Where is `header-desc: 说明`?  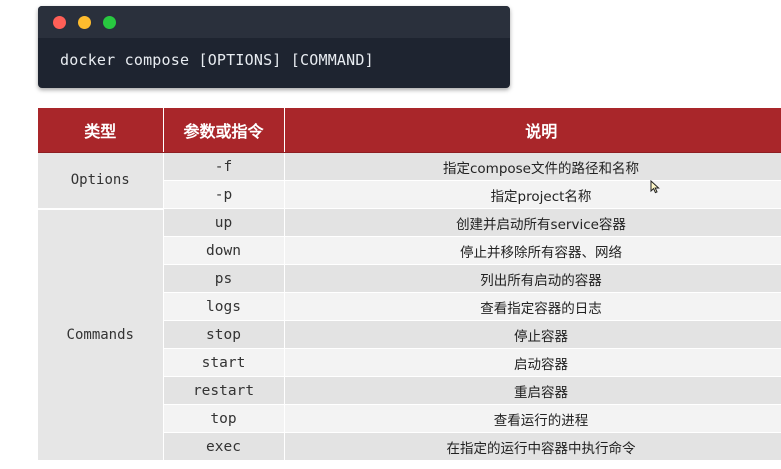 header-desc: 说明 is located at coordinates (532, 130).